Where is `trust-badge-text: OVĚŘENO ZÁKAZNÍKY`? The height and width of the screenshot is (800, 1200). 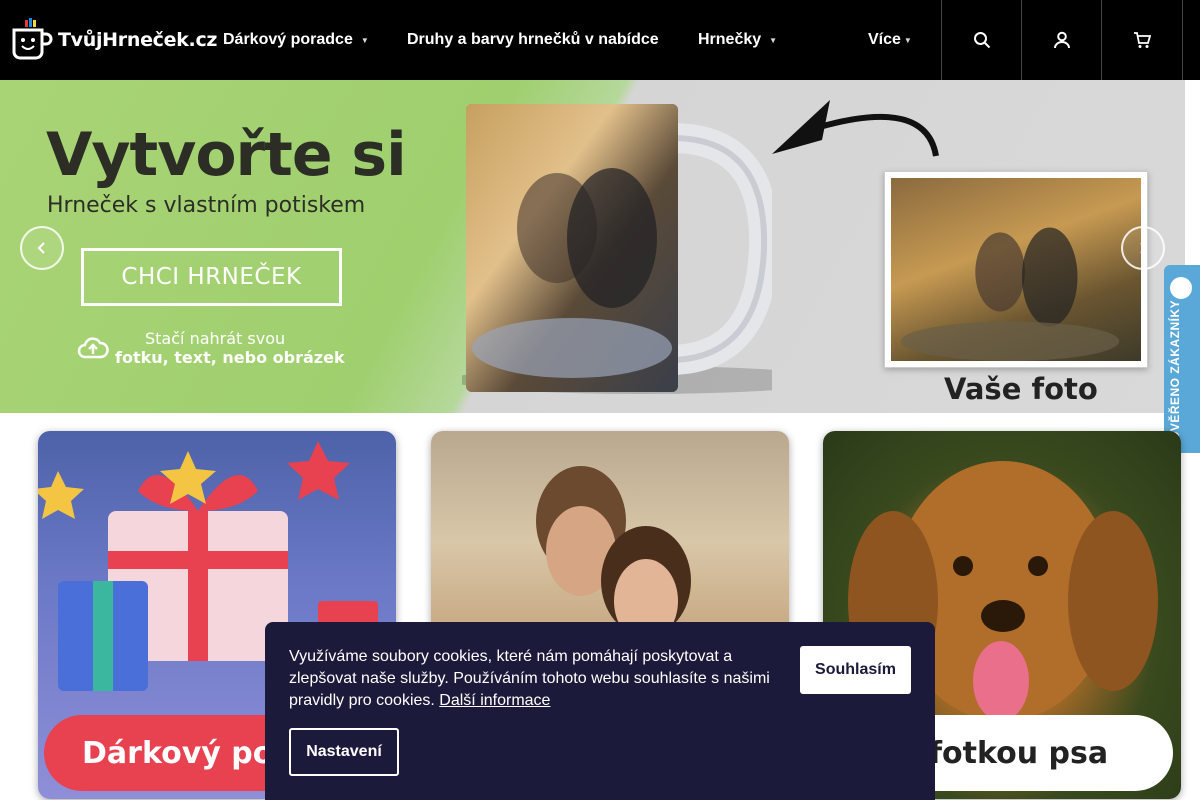 trust-badge-text: OVĚŘENO ZÁKAZNÍKY is located at coordinates (1175, 370).